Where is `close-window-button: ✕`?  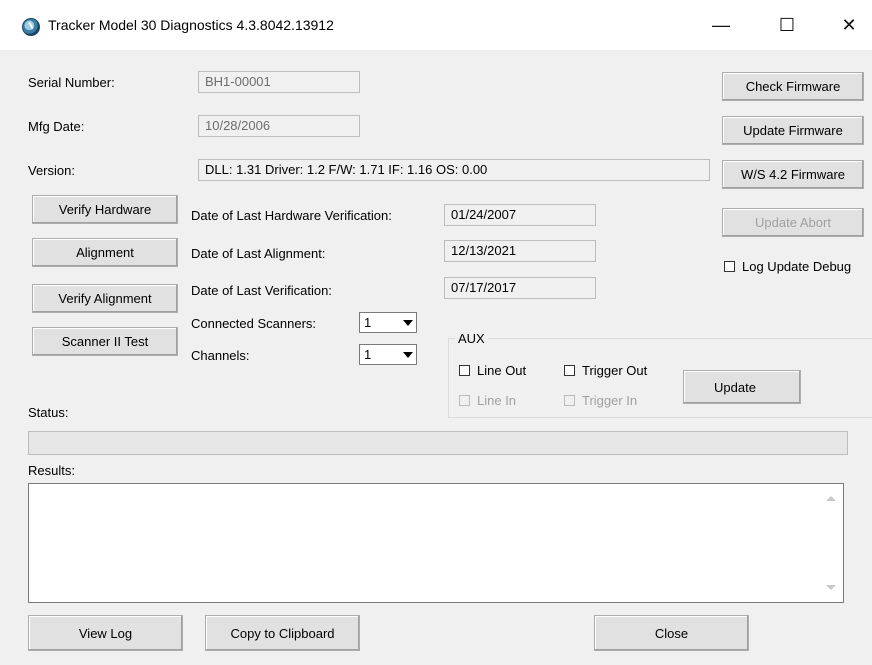
close-window-button: ✕ is located at coordinates (849, 25).